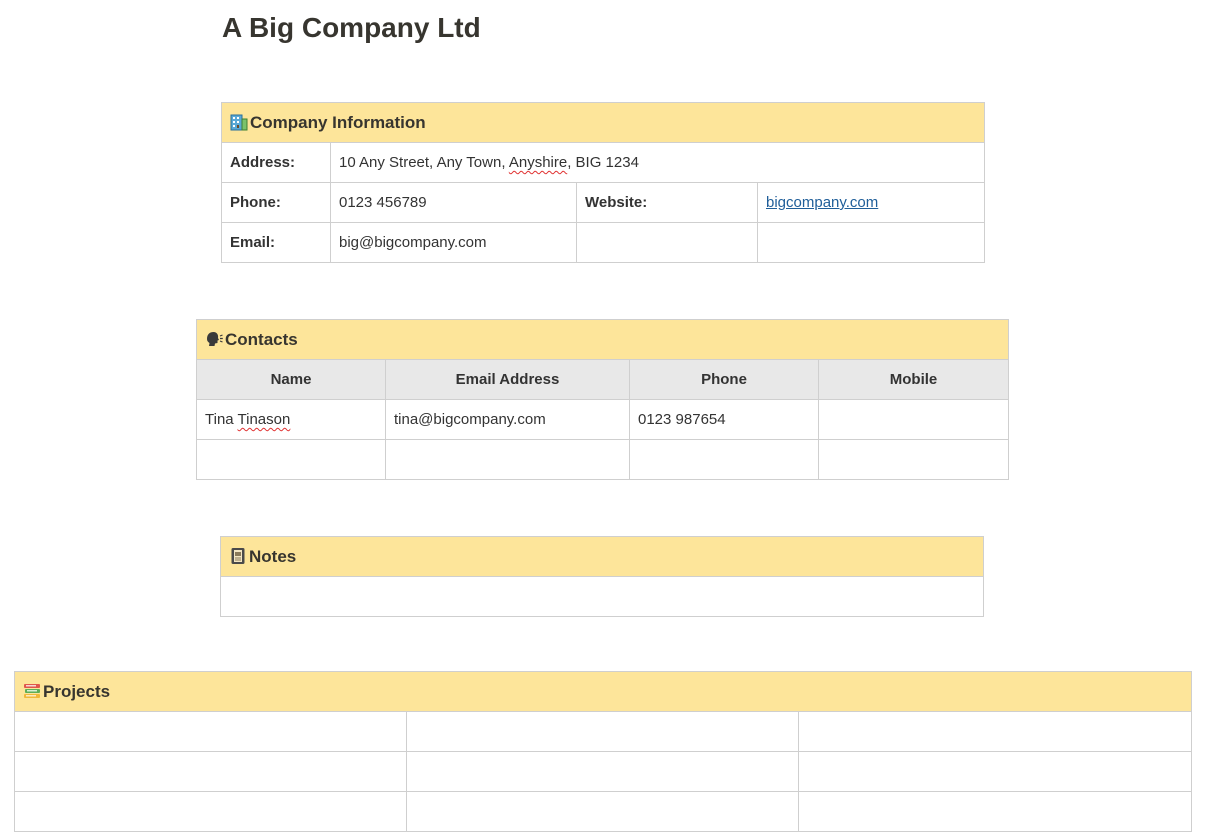 This screenshot has width=1209, height=832. What do you see at coordinates (507, 379) in the screenshot?
I see `column-header-email: Email Address` at bounding box center [507, 379].